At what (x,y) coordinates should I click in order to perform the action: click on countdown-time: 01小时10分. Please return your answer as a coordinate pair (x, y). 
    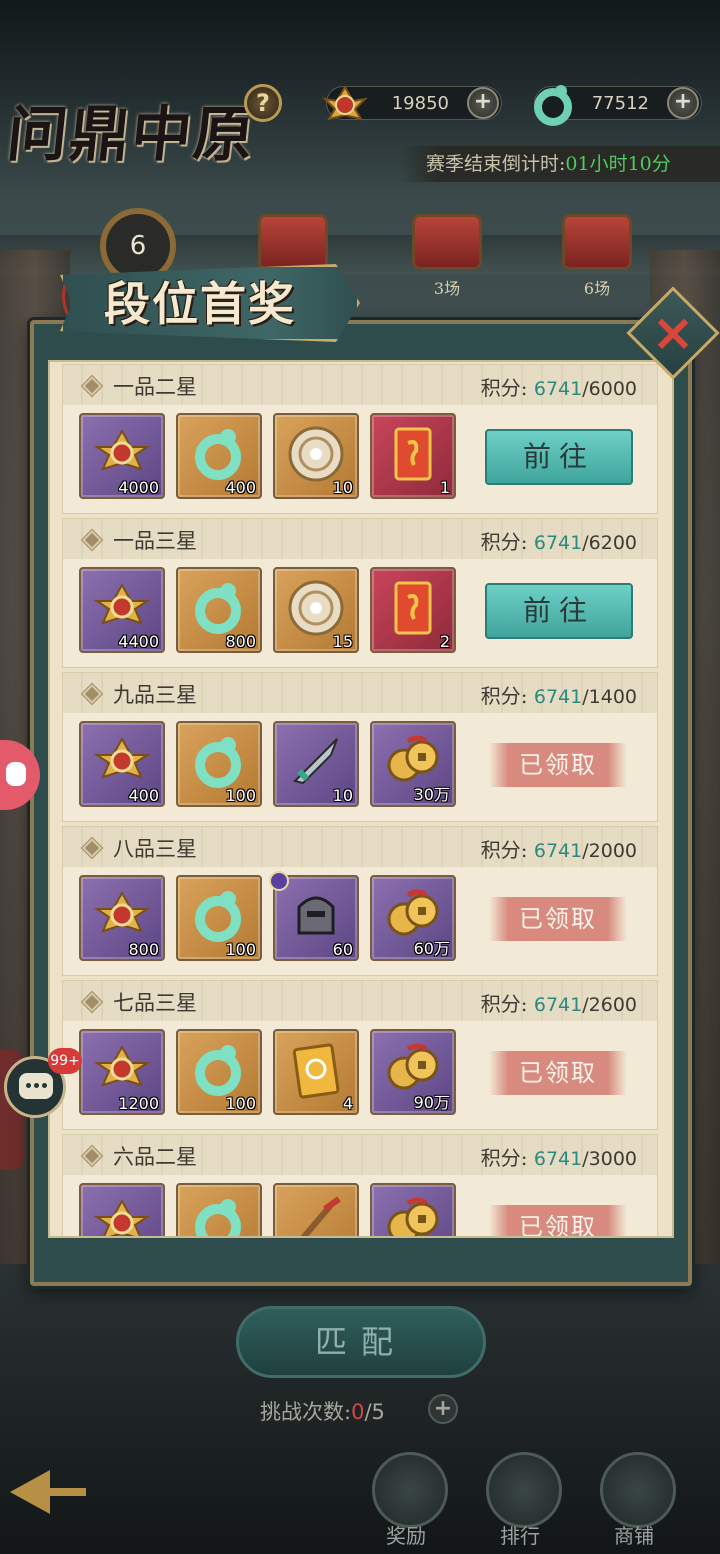
    Looking at the image, I should click on (618, 164).